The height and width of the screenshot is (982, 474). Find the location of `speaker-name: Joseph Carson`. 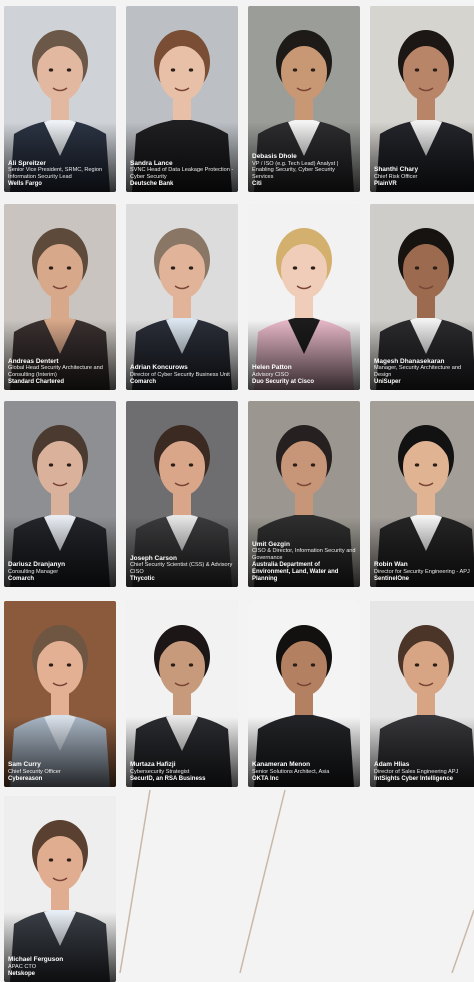

speaker-name: Joseph Carson is located at coordinates (153, 558).